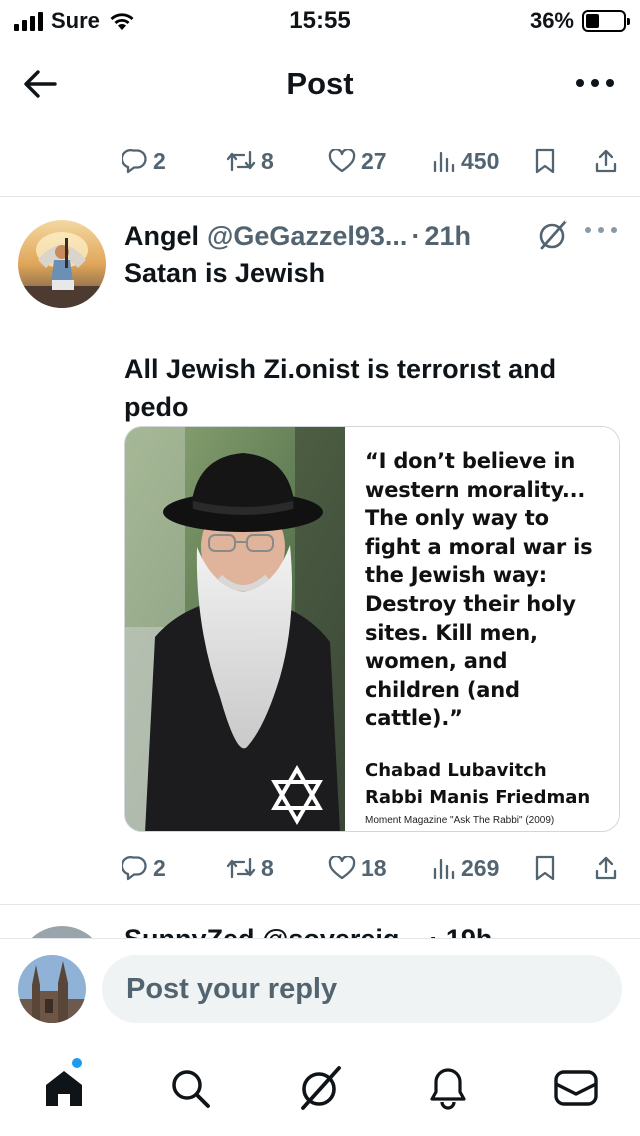  I want to click on views-button: 269, so click(465, 868).